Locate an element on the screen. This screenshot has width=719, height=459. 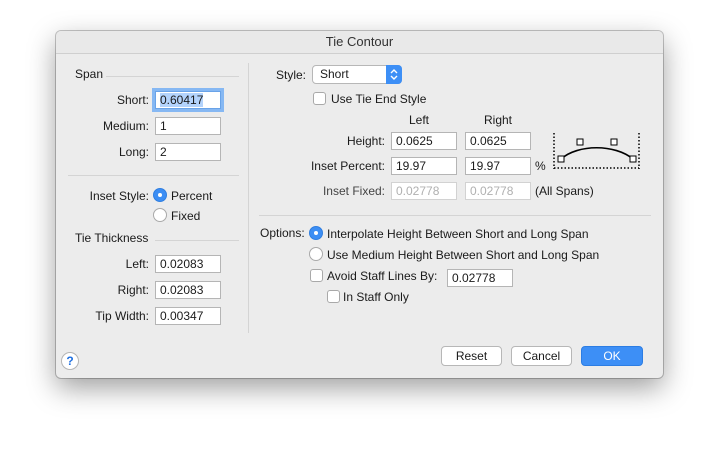
tie-curve-preview-icon is located at coordinates (597, 151).